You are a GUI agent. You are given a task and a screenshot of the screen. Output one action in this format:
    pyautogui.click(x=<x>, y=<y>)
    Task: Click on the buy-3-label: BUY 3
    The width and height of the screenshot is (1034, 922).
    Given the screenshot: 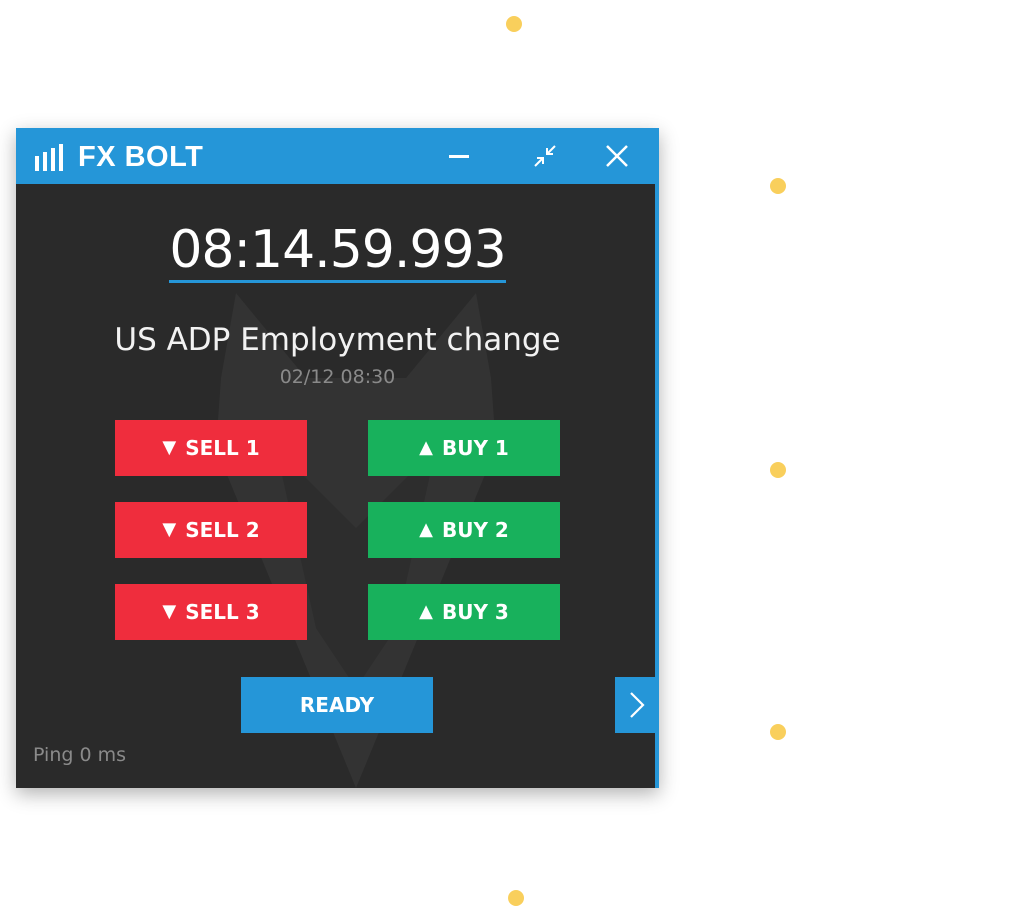 What is the action you would take?
    pyautogui.click(x=475, y=612)
    